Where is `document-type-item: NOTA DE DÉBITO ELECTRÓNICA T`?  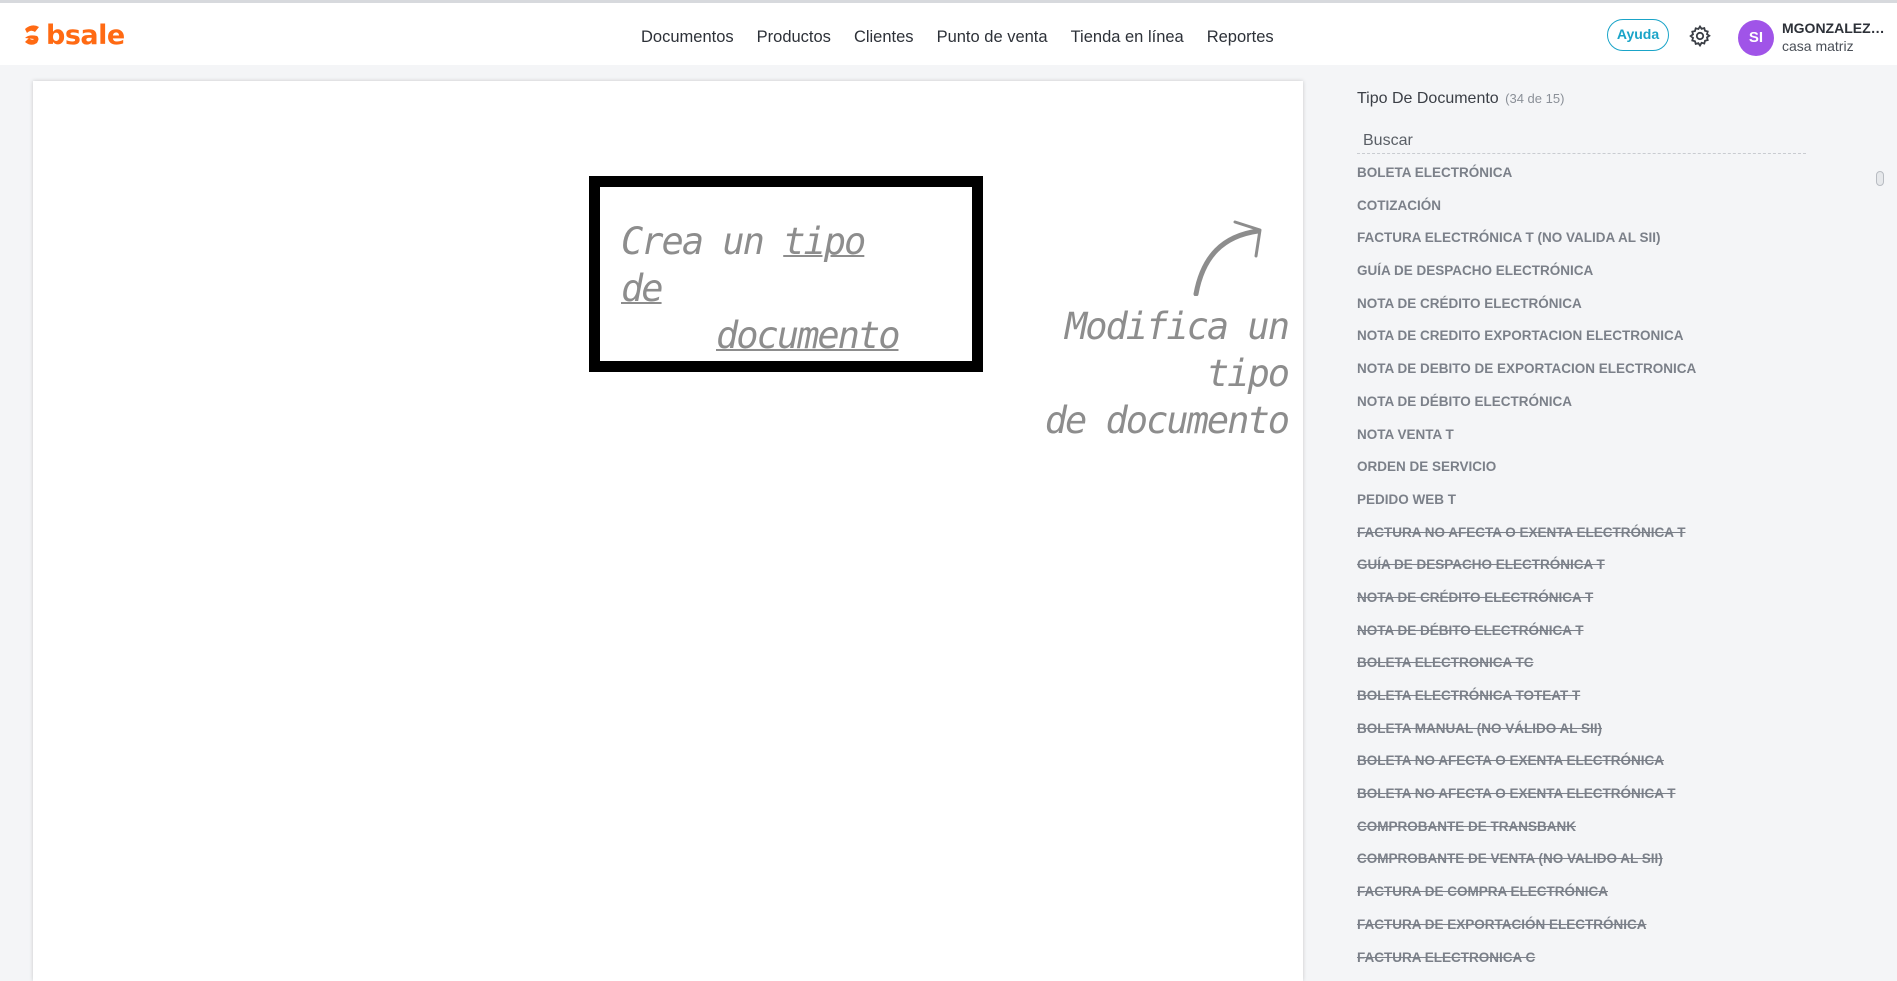
document-type-item: NOTA DE DÉBITO ELECTRÓNICA T is located at coordinates (1617, 637).